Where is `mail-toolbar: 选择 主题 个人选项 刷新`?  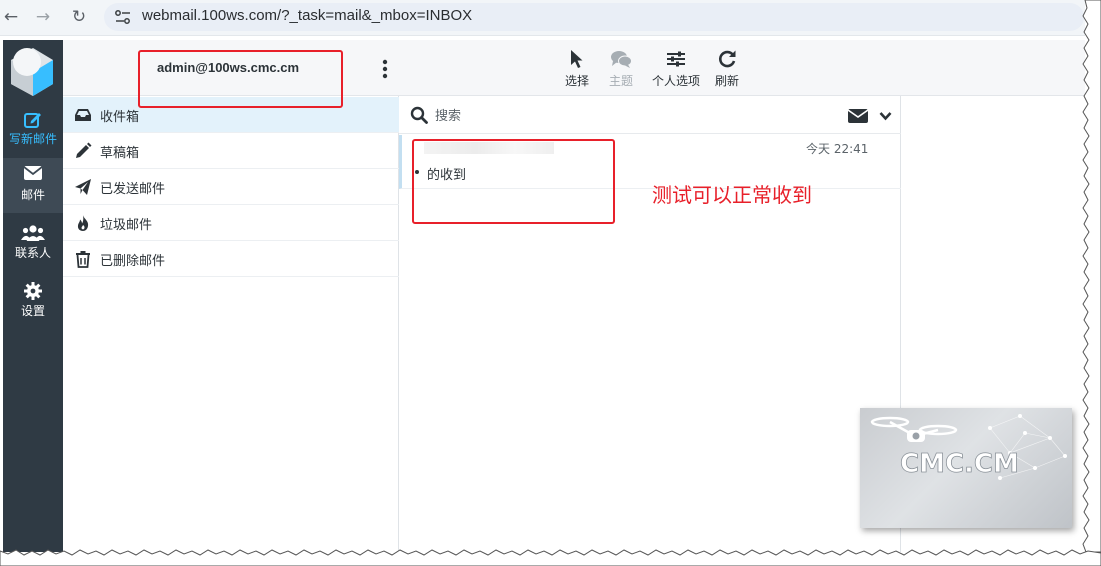 mail-toolbar: 选择 主题 个人选项 刷新 is located at coordinates (650, 68).